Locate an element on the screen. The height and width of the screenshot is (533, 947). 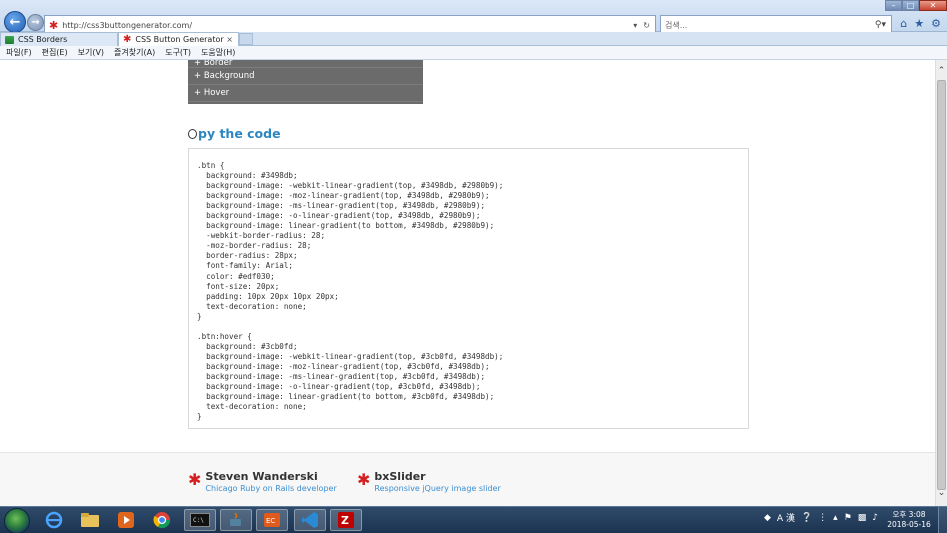
ime-options-icon: ⋮ is located at coordinates (822, 518).